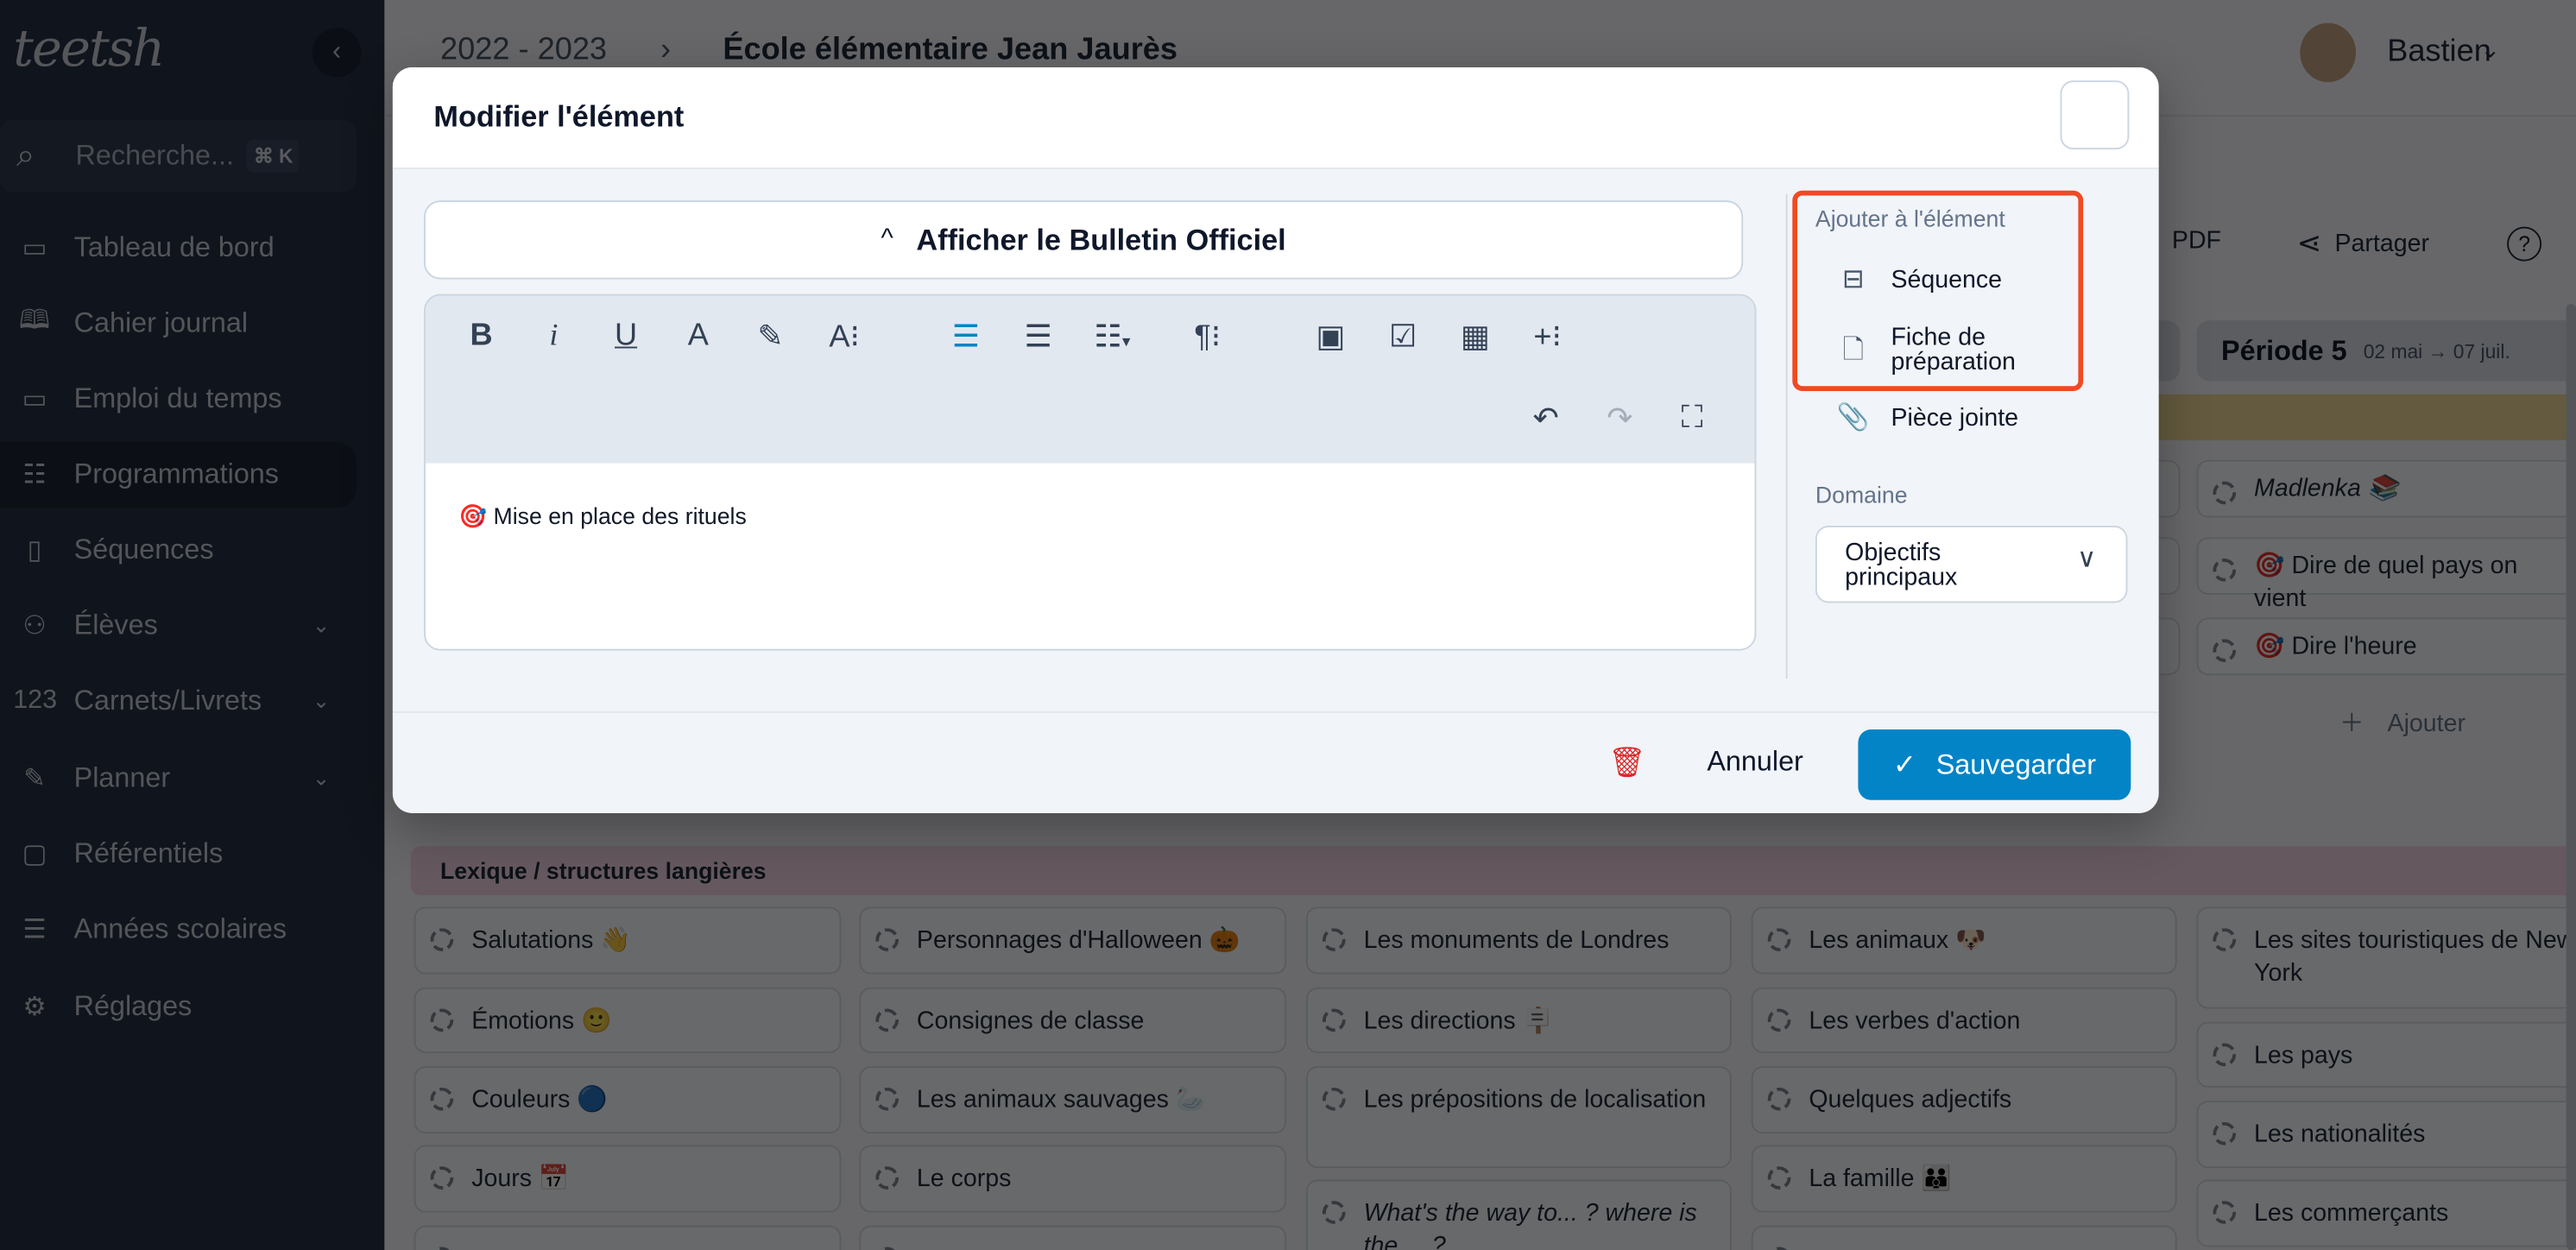  I want to click on align-left-icon: ☰, so click(965, 338).